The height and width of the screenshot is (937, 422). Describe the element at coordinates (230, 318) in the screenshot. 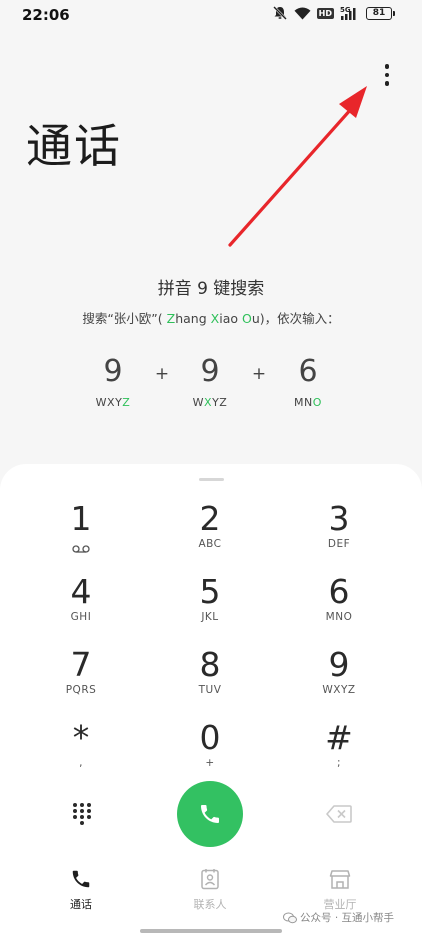

I see `desc-text-iao: iao` at that location.